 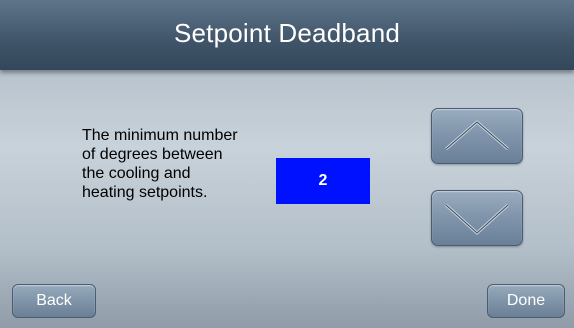 I want to click on decrease-button, so click(x=477, y=218).